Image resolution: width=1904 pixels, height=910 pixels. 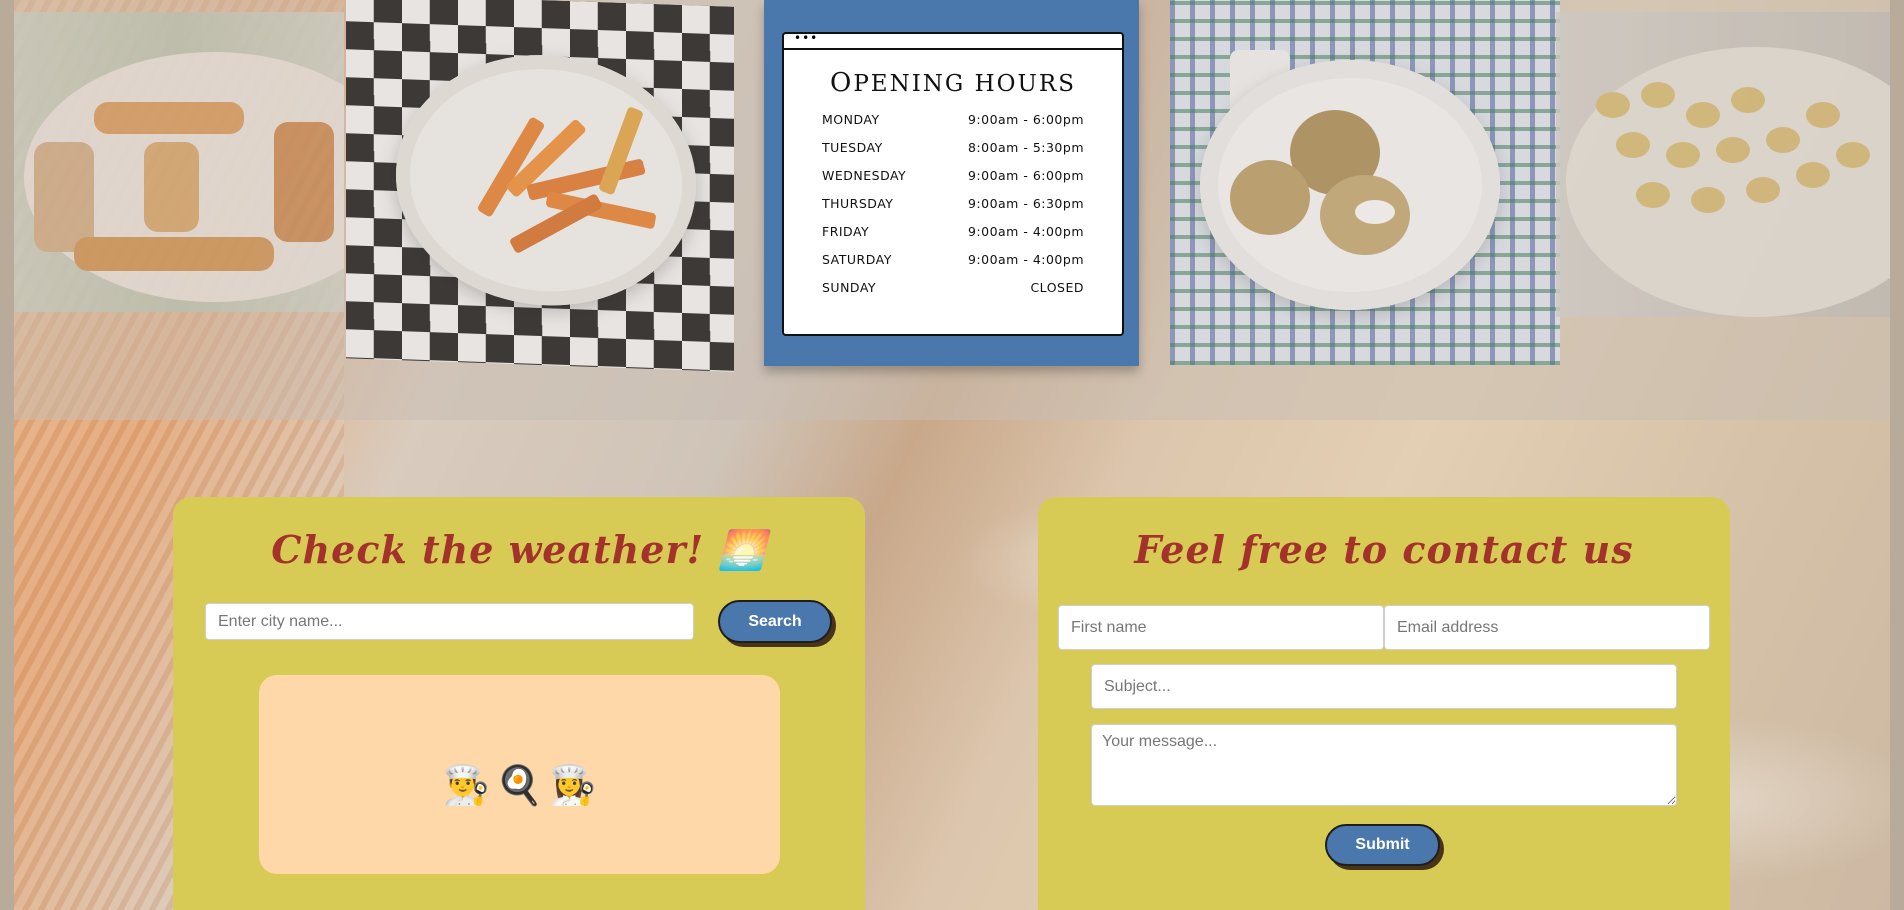 I want to click on opening-hours-title: Opening Hours, so click(x=953, y=83).